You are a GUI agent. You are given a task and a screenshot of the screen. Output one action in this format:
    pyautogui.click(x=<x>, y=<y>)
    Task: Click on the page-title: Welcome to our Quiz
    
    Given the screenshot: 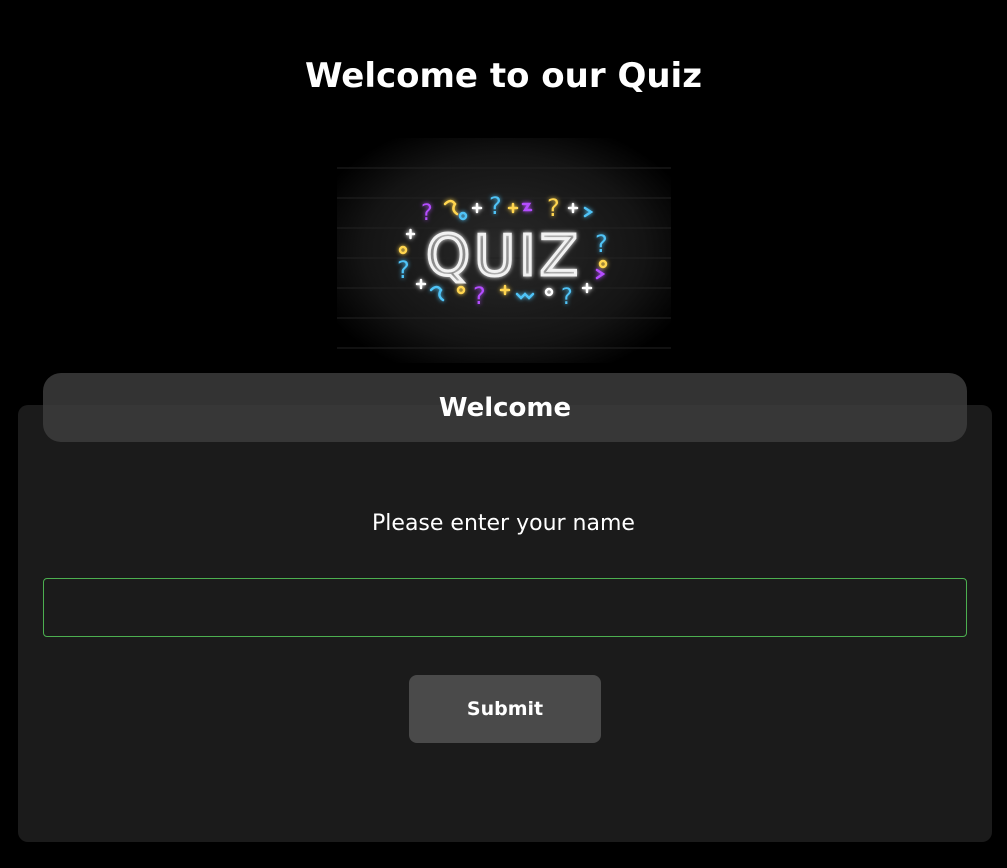 What is the action you would take?
    pyautogui.click(x=503, y=76)
    